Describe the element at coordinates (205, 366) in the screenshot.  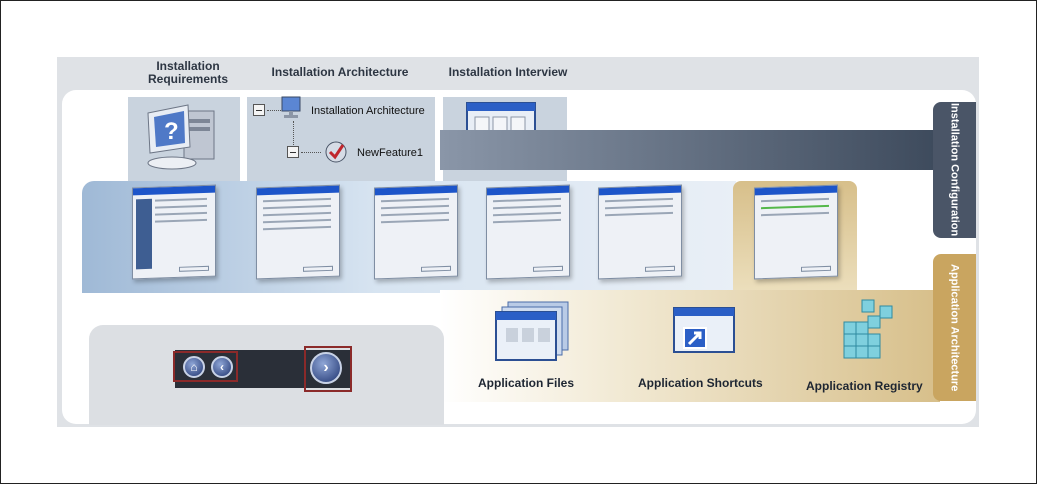
I see `home-back-highlight` at that location.